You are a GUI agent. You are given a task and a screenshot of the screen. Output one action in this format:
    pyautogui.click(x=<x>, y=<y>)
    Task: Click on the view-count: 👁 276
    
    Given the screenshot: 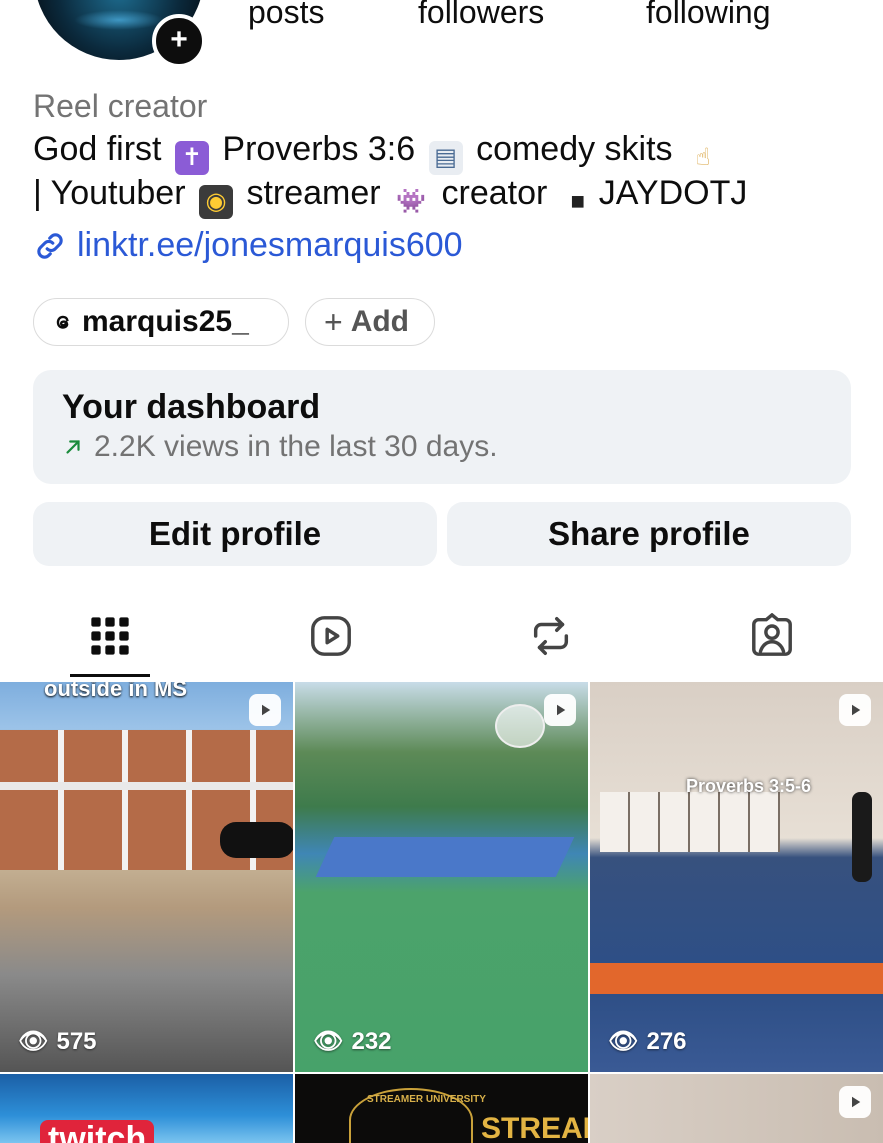 What is the action you would take?
    pyautogui.click(x=647, y=1041)
    